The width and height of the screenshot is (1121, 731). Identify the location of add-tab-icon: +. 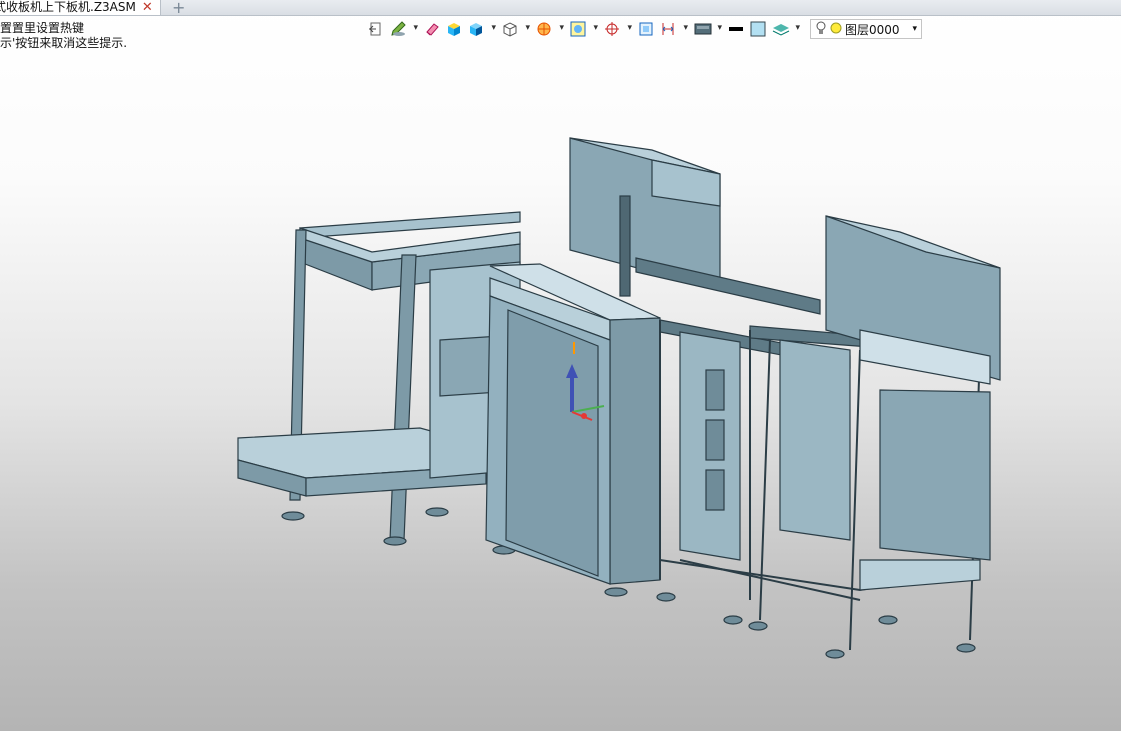
(178, 8).